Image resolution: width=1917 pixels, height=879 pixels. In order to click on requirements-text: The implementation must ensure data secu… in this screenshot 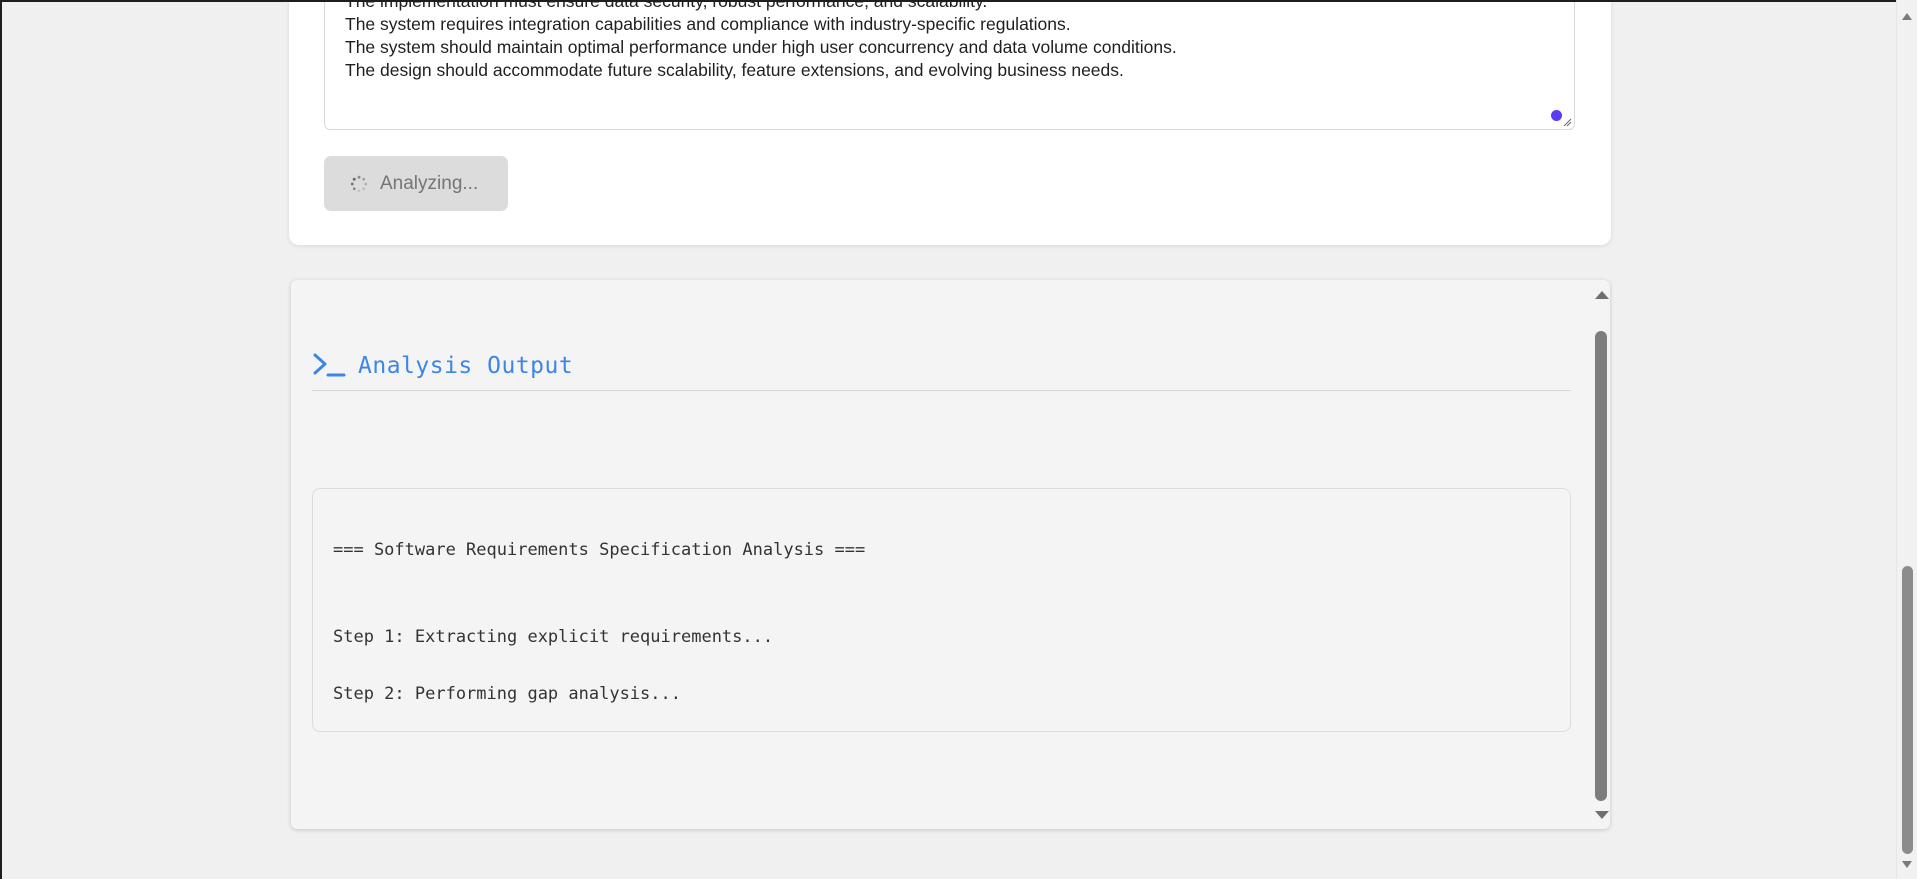, I will do `click(761, 41)`.